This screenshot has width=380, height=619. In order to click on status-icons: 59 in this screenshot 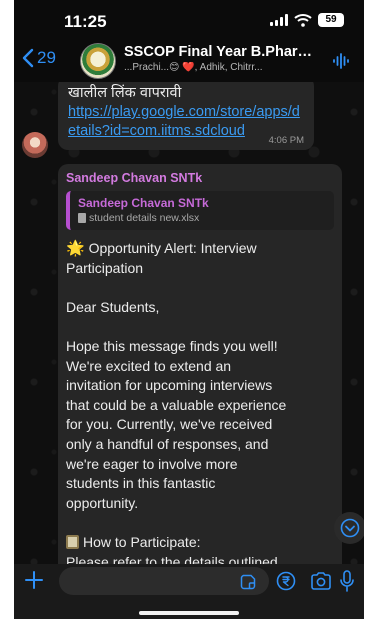, I will do `click(307, 20)`.